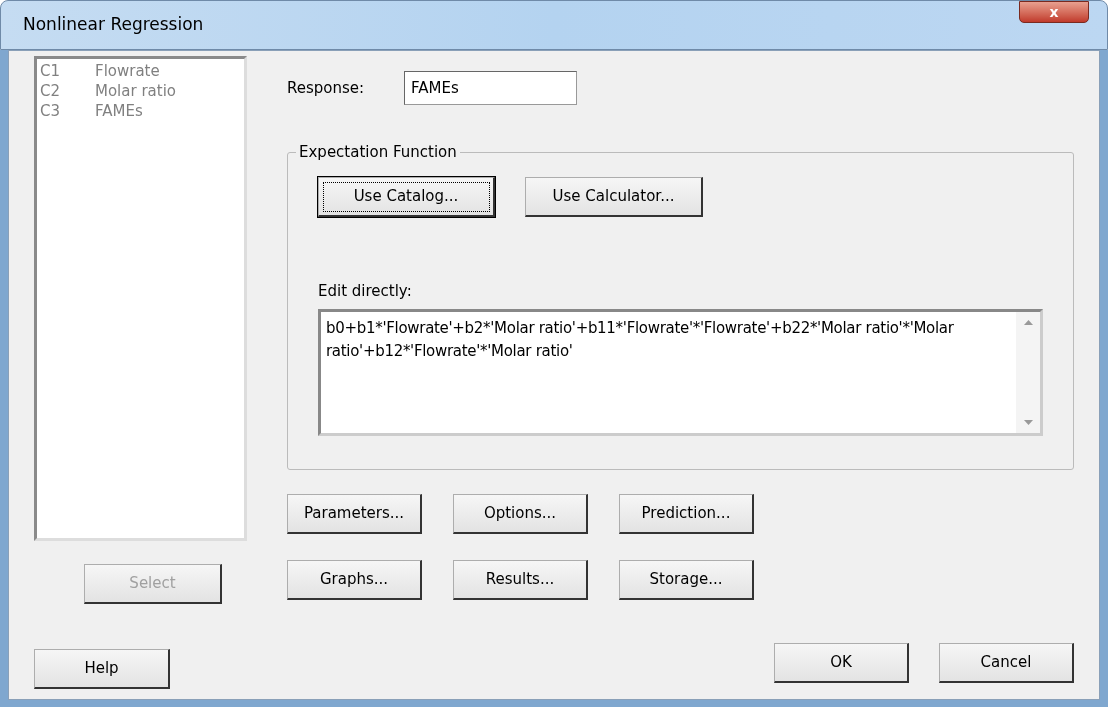 The height and width of the screenshot is (707, 1108). I want to click on scrollbar, so click(1028, 372).